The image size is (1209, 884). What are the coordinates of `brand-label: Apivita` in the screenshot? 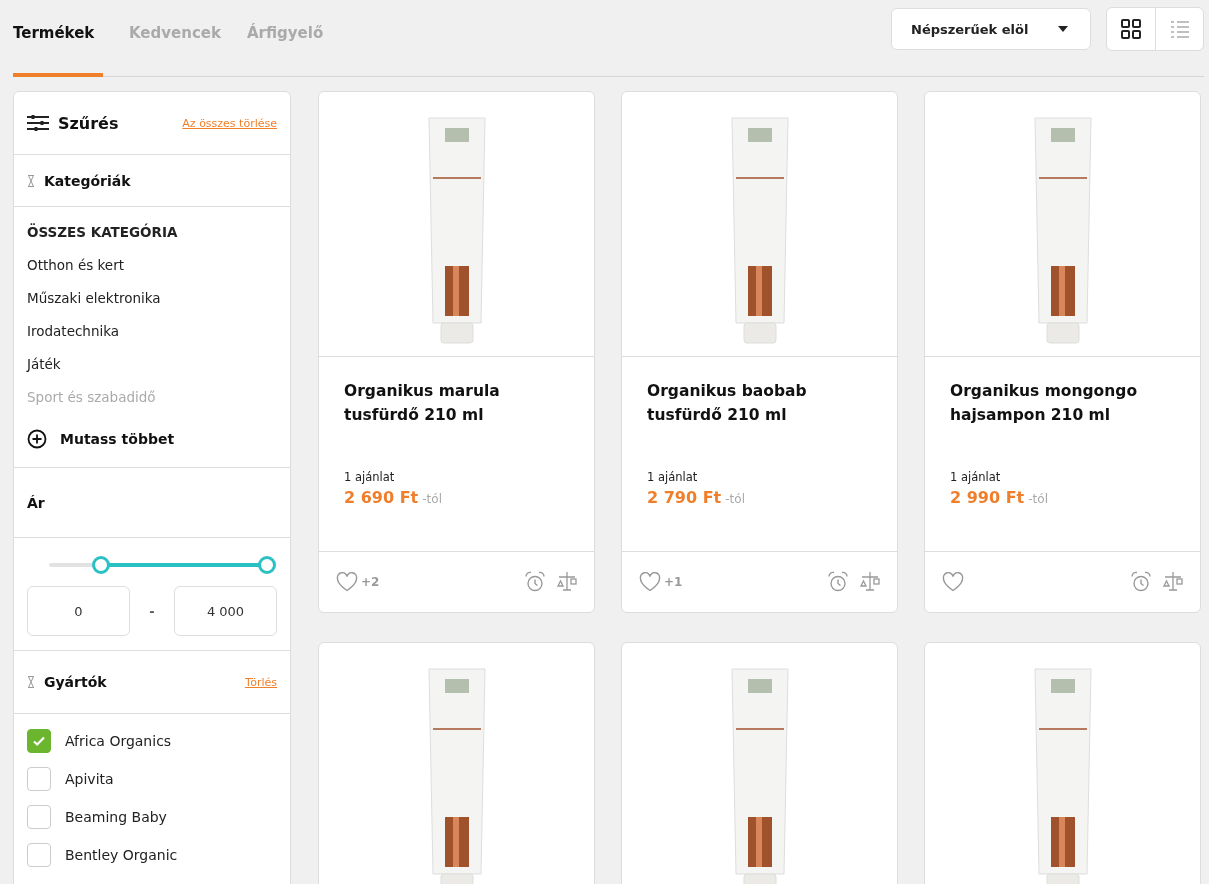 It's located at (89, 779).